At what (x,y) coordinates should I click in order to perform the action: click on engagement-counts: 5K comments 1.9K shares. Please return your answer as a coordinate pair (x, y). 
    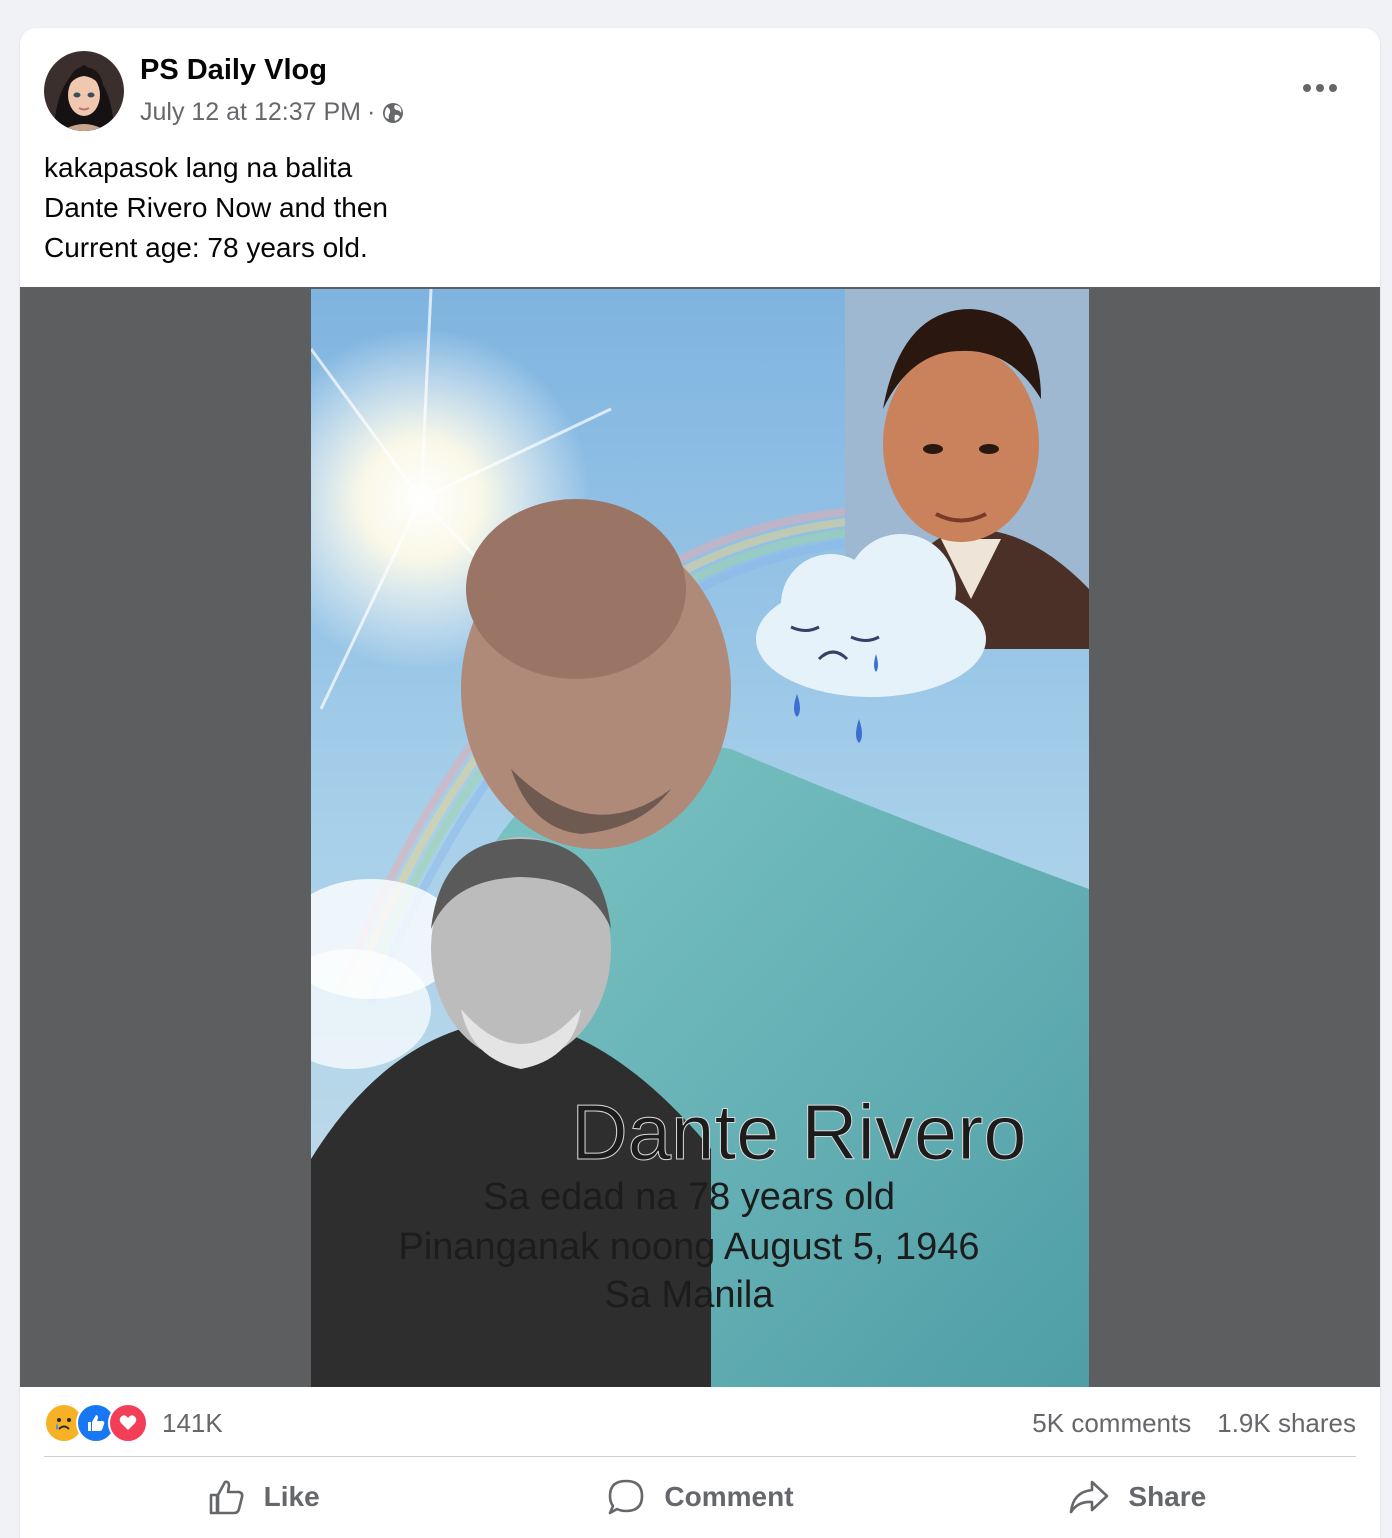
    Looking at the image, I should click on (1194, 1423).